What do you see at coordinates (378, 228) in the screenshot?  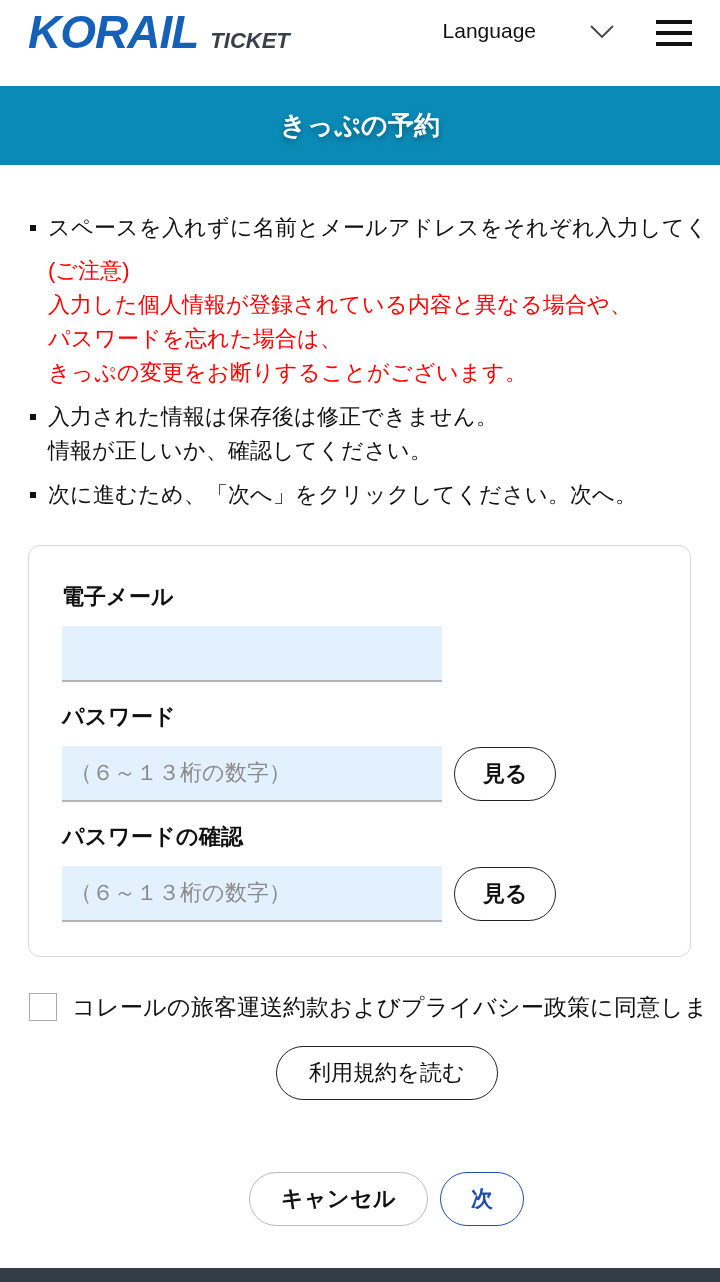 I see `notice-text: スペースを入れずに名前とメールアドレスをそれぞれ入力してく` at bounding box center [378, 228].